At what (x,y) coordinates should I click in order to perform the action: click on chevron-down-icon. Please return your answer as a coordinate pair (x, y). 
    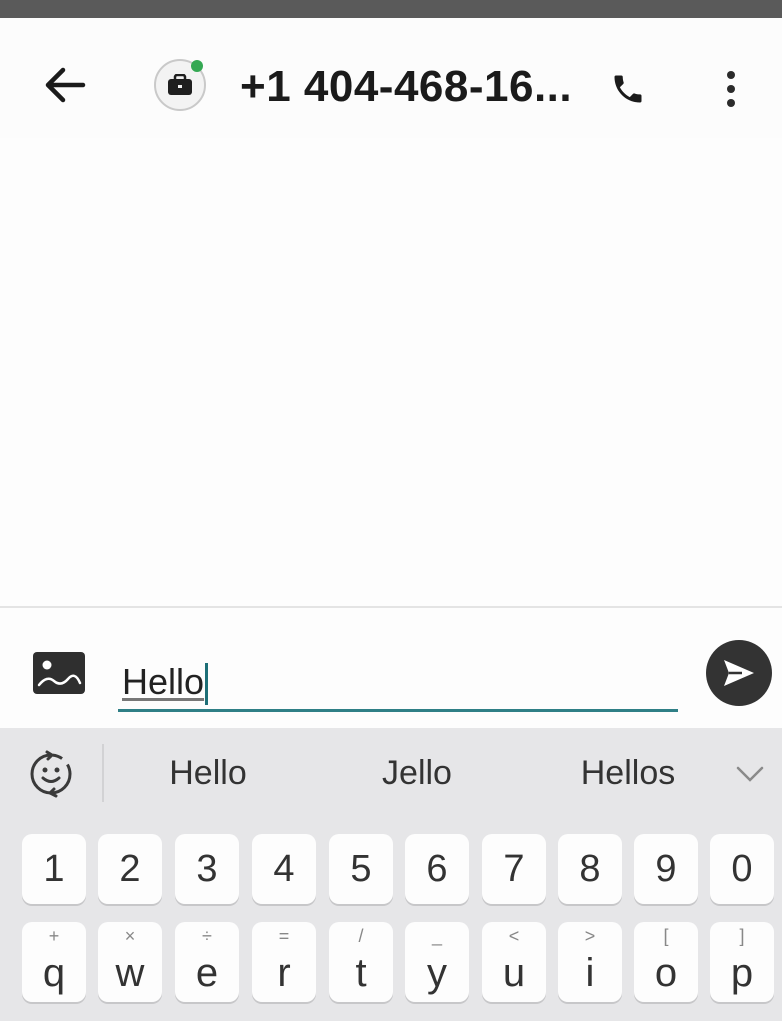
    Looking at the image, I should click on (750, 774).